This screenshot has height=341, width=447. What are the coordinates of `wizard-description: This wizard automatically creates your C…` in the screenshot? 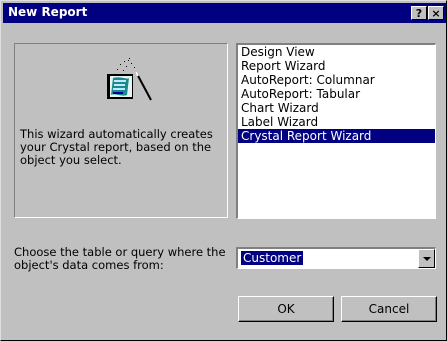 It's located at (116, 147).